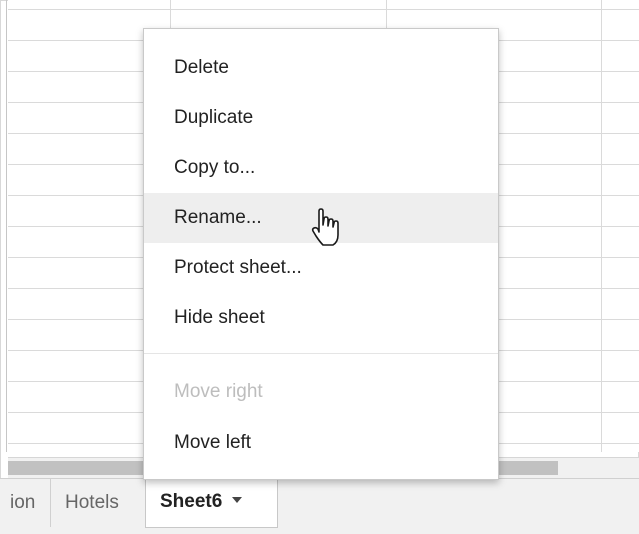 Image resolution: width=639 pixels, height=534 pixels. I want to click on menu-separator, so click(321, 353).